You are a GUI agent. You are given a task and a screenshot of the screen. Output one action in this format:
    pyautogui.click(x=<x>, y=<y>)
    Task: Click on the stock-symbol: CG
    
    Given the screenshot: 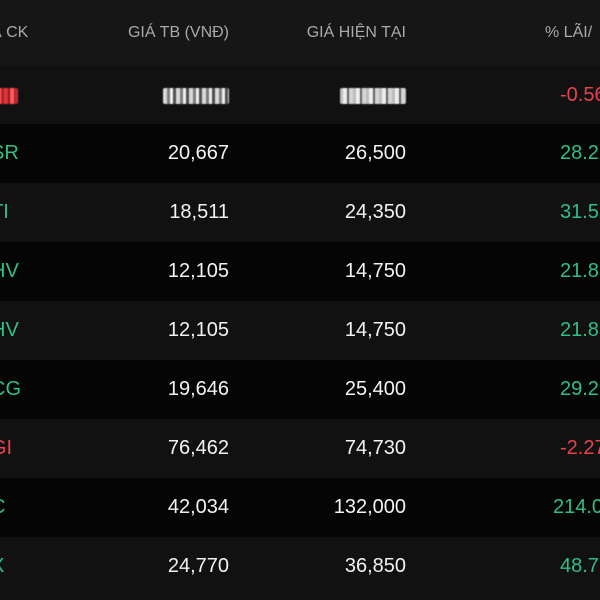 What is the action you would take?
    pyautogui.click(x=10, y=389)
    